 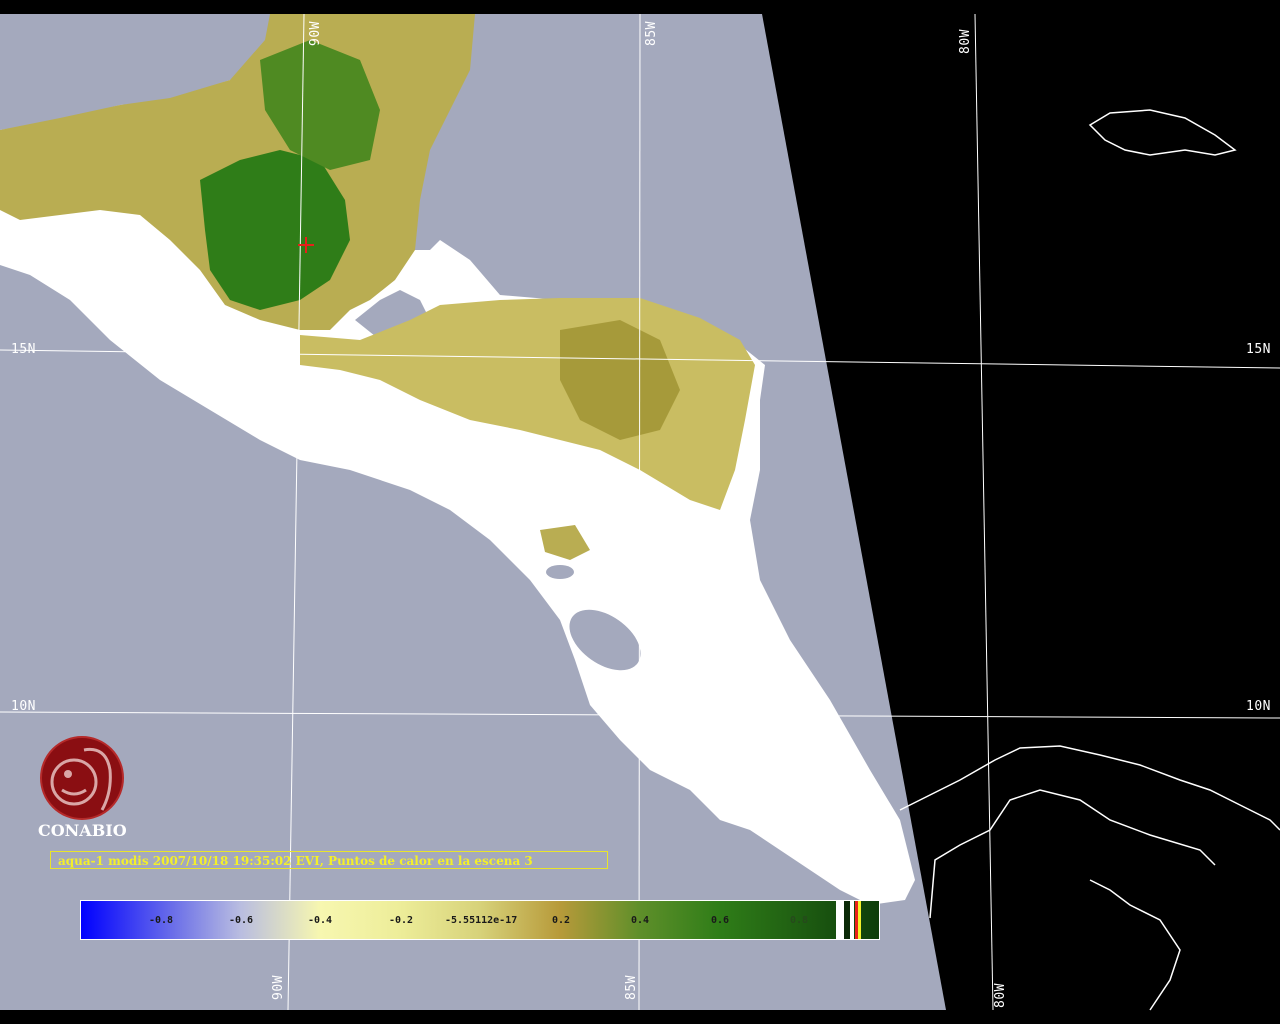 I want to click on colorbar-tick: -5.55112e-17, so click(x=481, y=920).